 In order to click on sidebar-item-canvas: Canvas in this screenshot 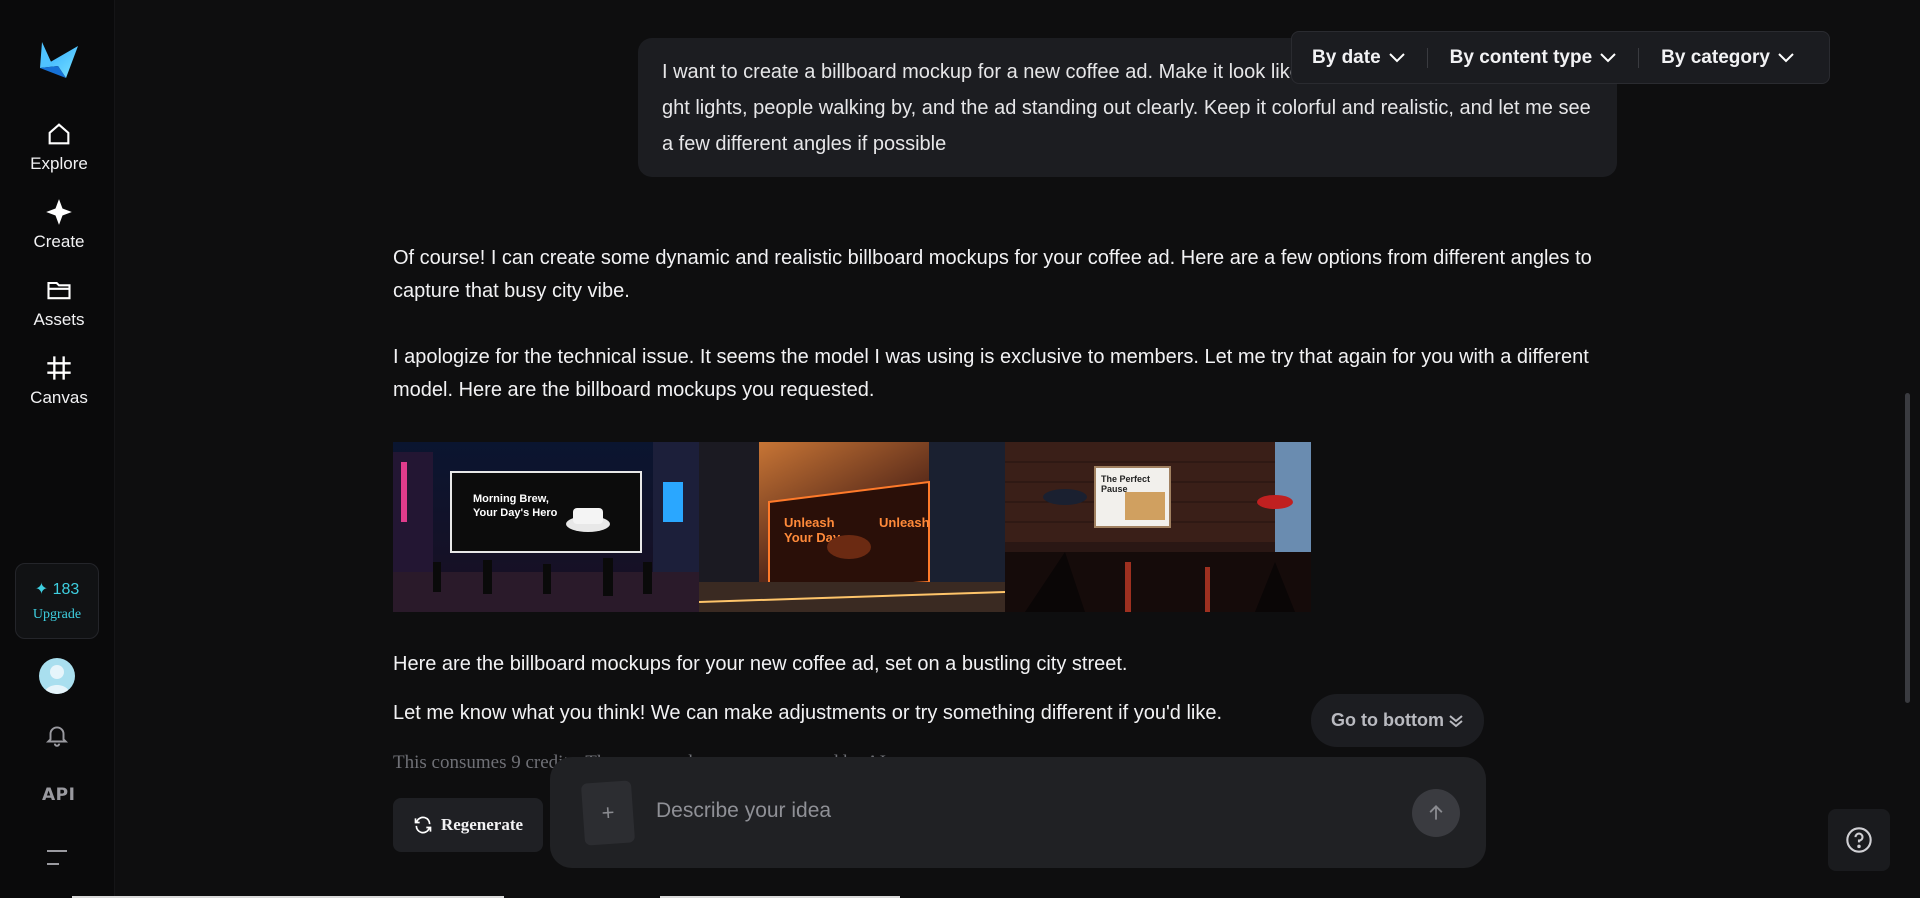, I will do `click(59, 381)`.